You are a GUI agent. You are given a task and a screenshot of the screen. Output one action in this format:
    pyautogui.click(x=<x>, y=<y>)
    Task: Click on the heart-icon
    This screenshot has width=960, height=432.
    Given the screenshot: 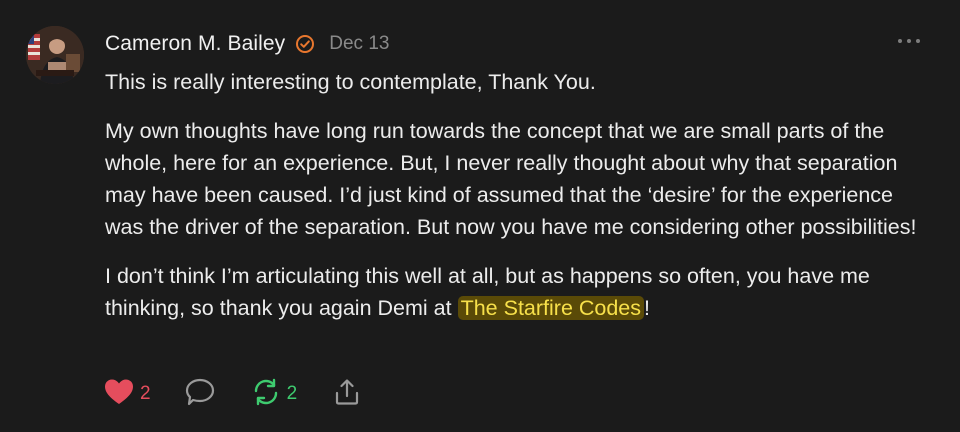 What is the action you would take?
    pyautogui.click(x=119, y=394)
    